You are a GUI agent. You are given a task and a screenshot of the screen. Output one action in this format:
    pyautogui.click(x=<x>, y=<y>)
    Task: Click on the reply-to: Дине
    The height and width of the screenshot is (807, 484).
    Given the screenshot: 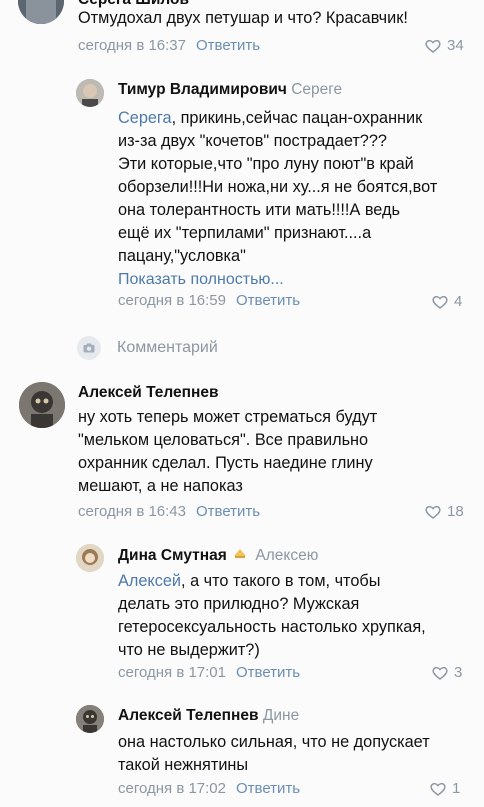 What is the action you would take?
    pyautogui.click(x=281, y=715)
    